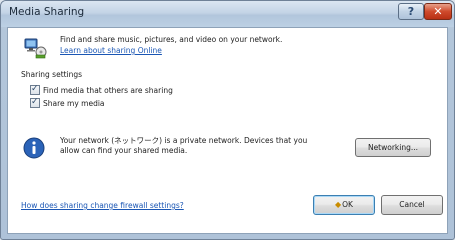 The image size is (455, 240). I want to click on help-icon: ?, so click(411, 11).